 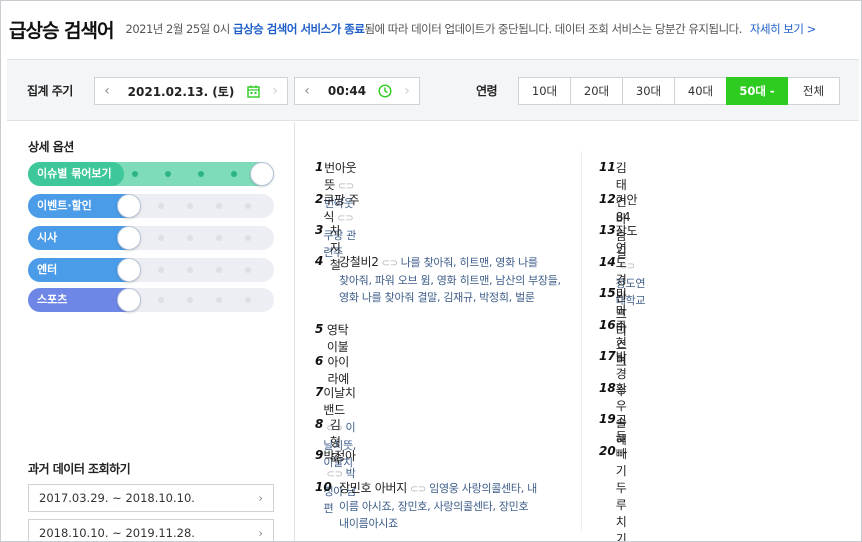 I want to click on toggle-event-sale: 이벤트·할인, so click(x=151, y=206).